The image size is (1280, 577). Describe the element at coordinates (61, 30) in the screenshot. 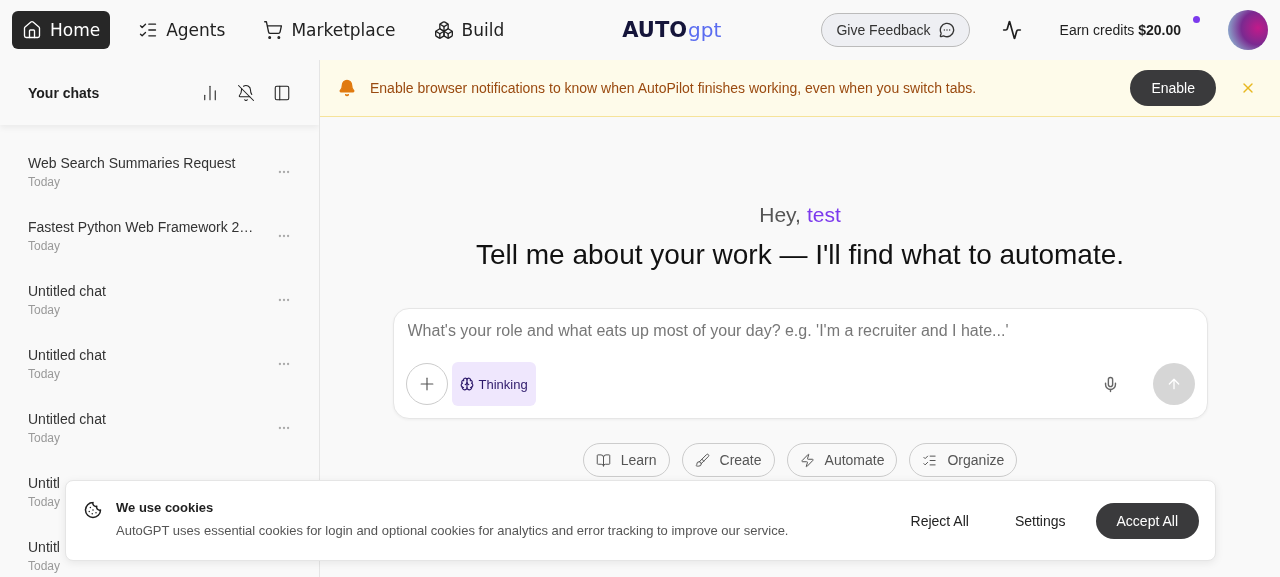

I see `nav-tab: Home` at that location.